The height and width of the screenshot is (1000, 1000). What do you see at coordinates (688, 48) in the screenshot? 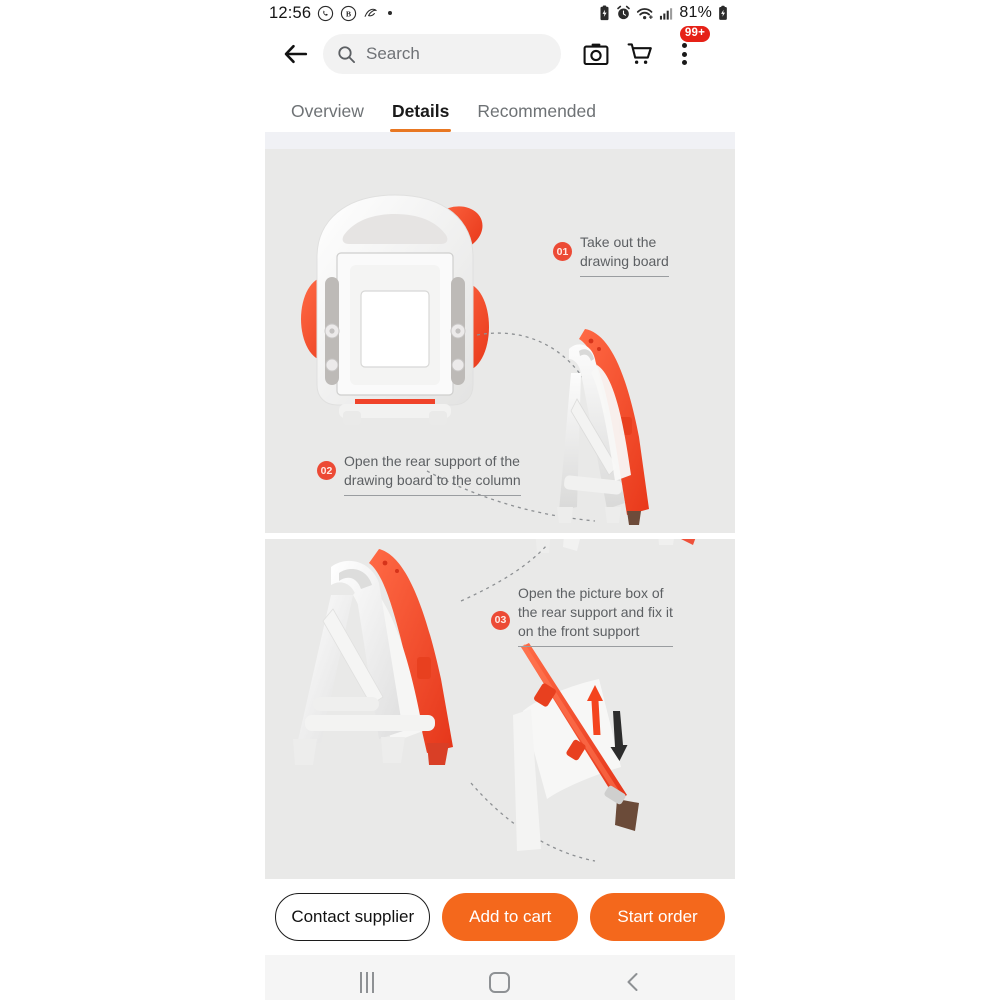
I see `overflow-menu-button: 99+` at bounding box center [688, 48].